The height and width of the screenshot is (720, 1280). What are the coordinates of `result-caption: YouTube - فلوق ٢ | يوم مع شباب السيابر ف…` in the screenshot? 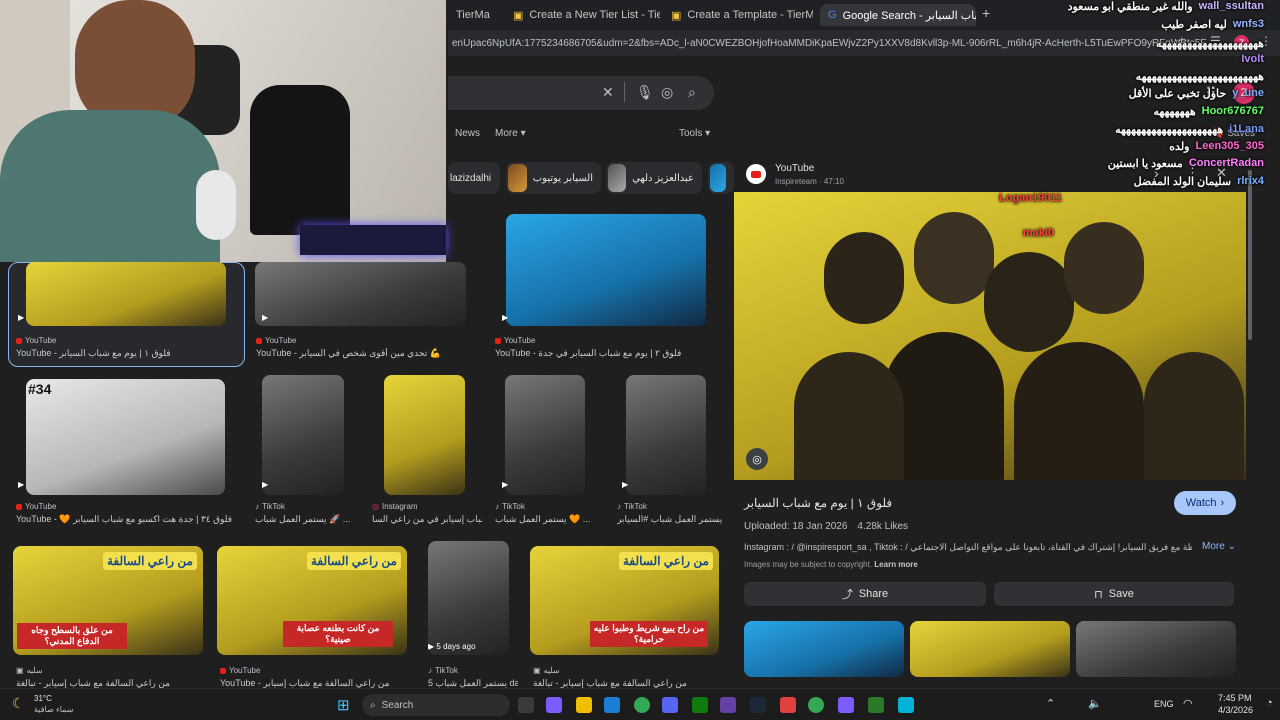 It's located at (607, 353).